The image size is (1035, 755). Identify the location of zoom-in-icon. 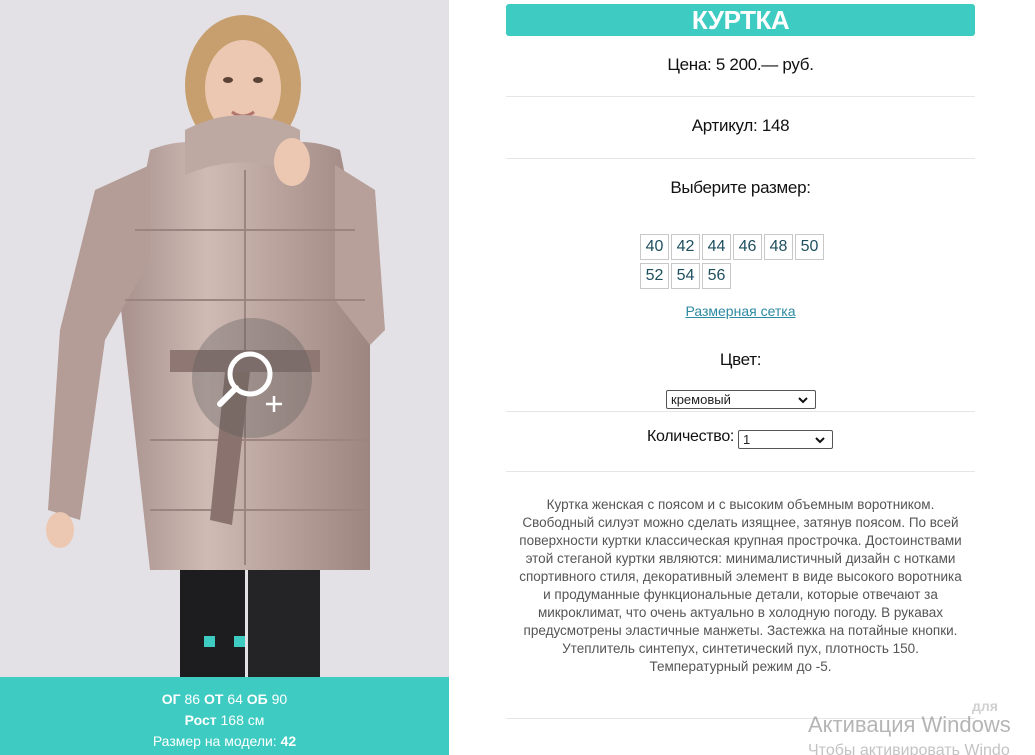
(249, 381).